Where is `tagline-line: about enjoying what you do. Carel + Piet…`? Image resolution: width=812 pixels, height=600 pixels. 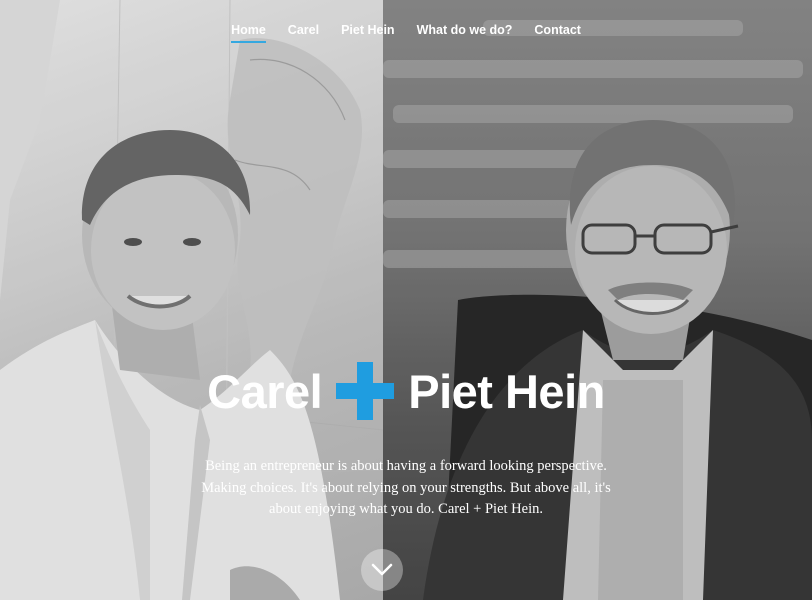 tagline-line: about enjoying what you do. Carel + Piet… is located at coordinates (406, 509).